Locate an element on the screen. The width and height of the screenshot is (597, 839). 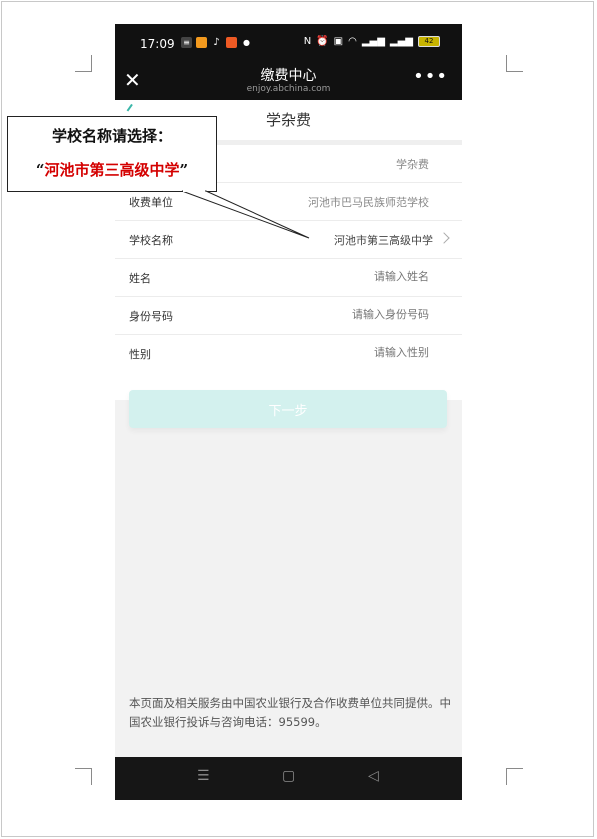
form-row-id-number: 身份号码 is located at coordinates (288, 316).